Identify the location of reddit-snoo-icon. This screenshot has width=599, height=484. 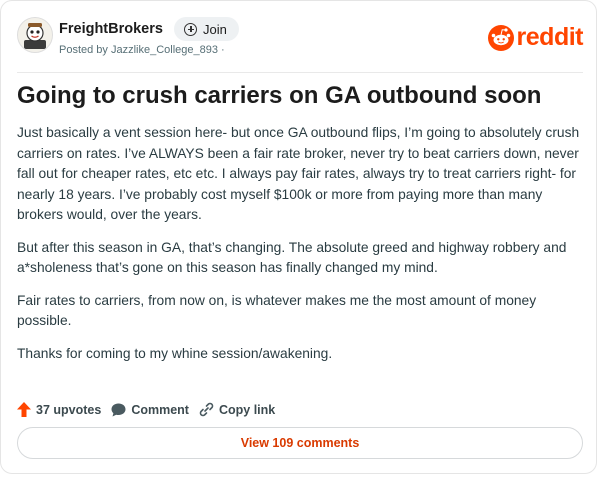
(500, 37).